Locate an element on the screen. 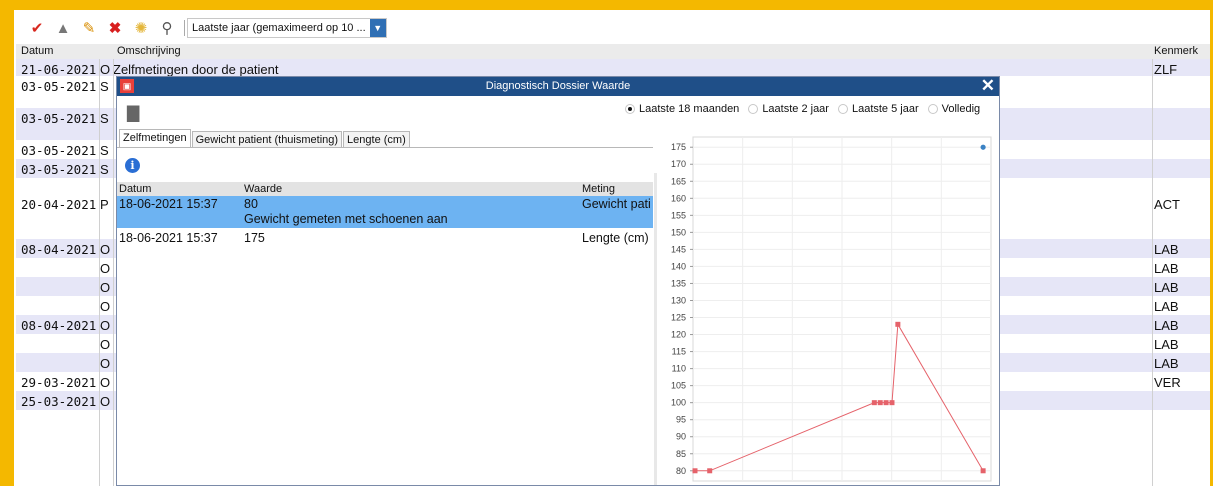 The image size is (1213, 486). radio-last-5-years: Laatste 5 jaar is located at coordinates (878, 109).